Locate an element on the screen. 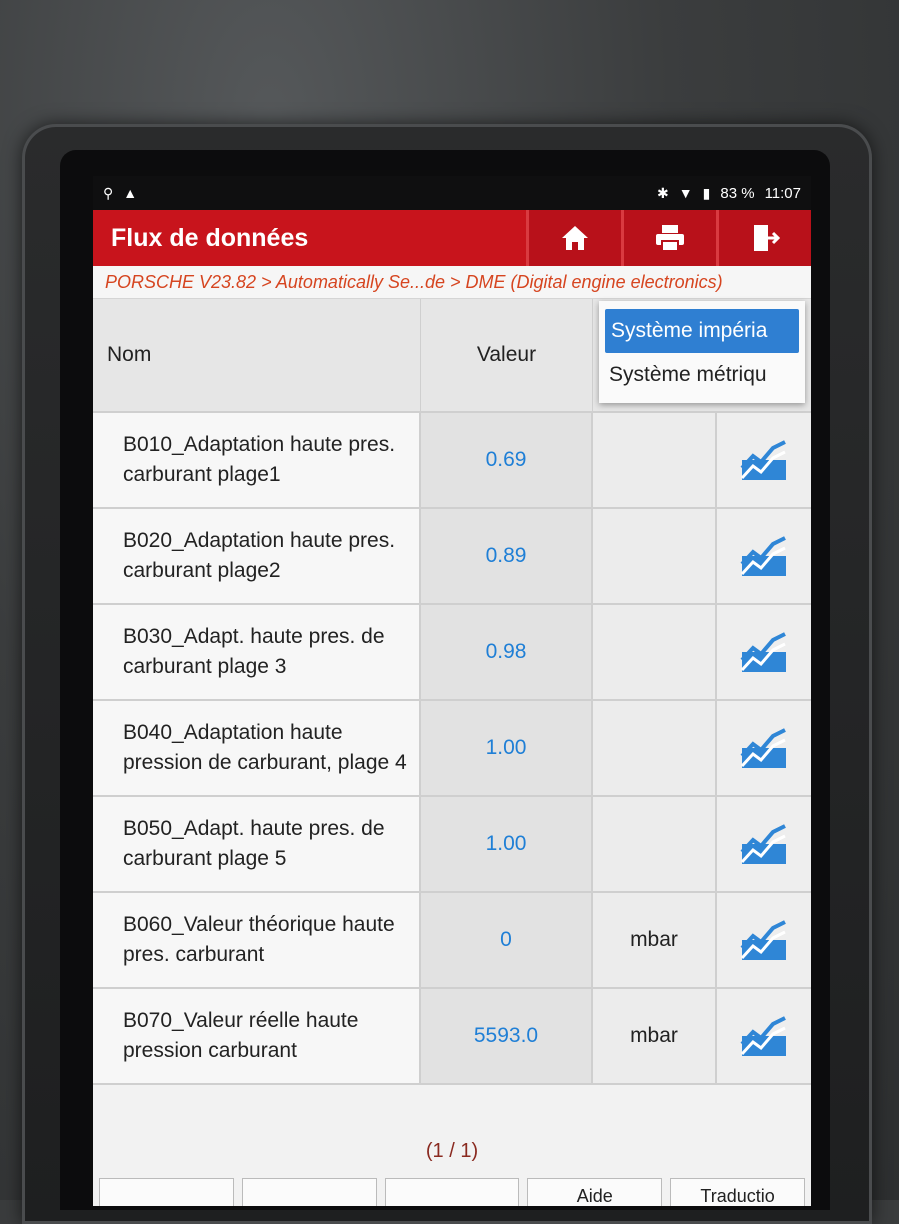 Image resolution: width=899 pixels, height=1224 pixels. footer-button-3: Aide is located at coordinates (595, 1192).